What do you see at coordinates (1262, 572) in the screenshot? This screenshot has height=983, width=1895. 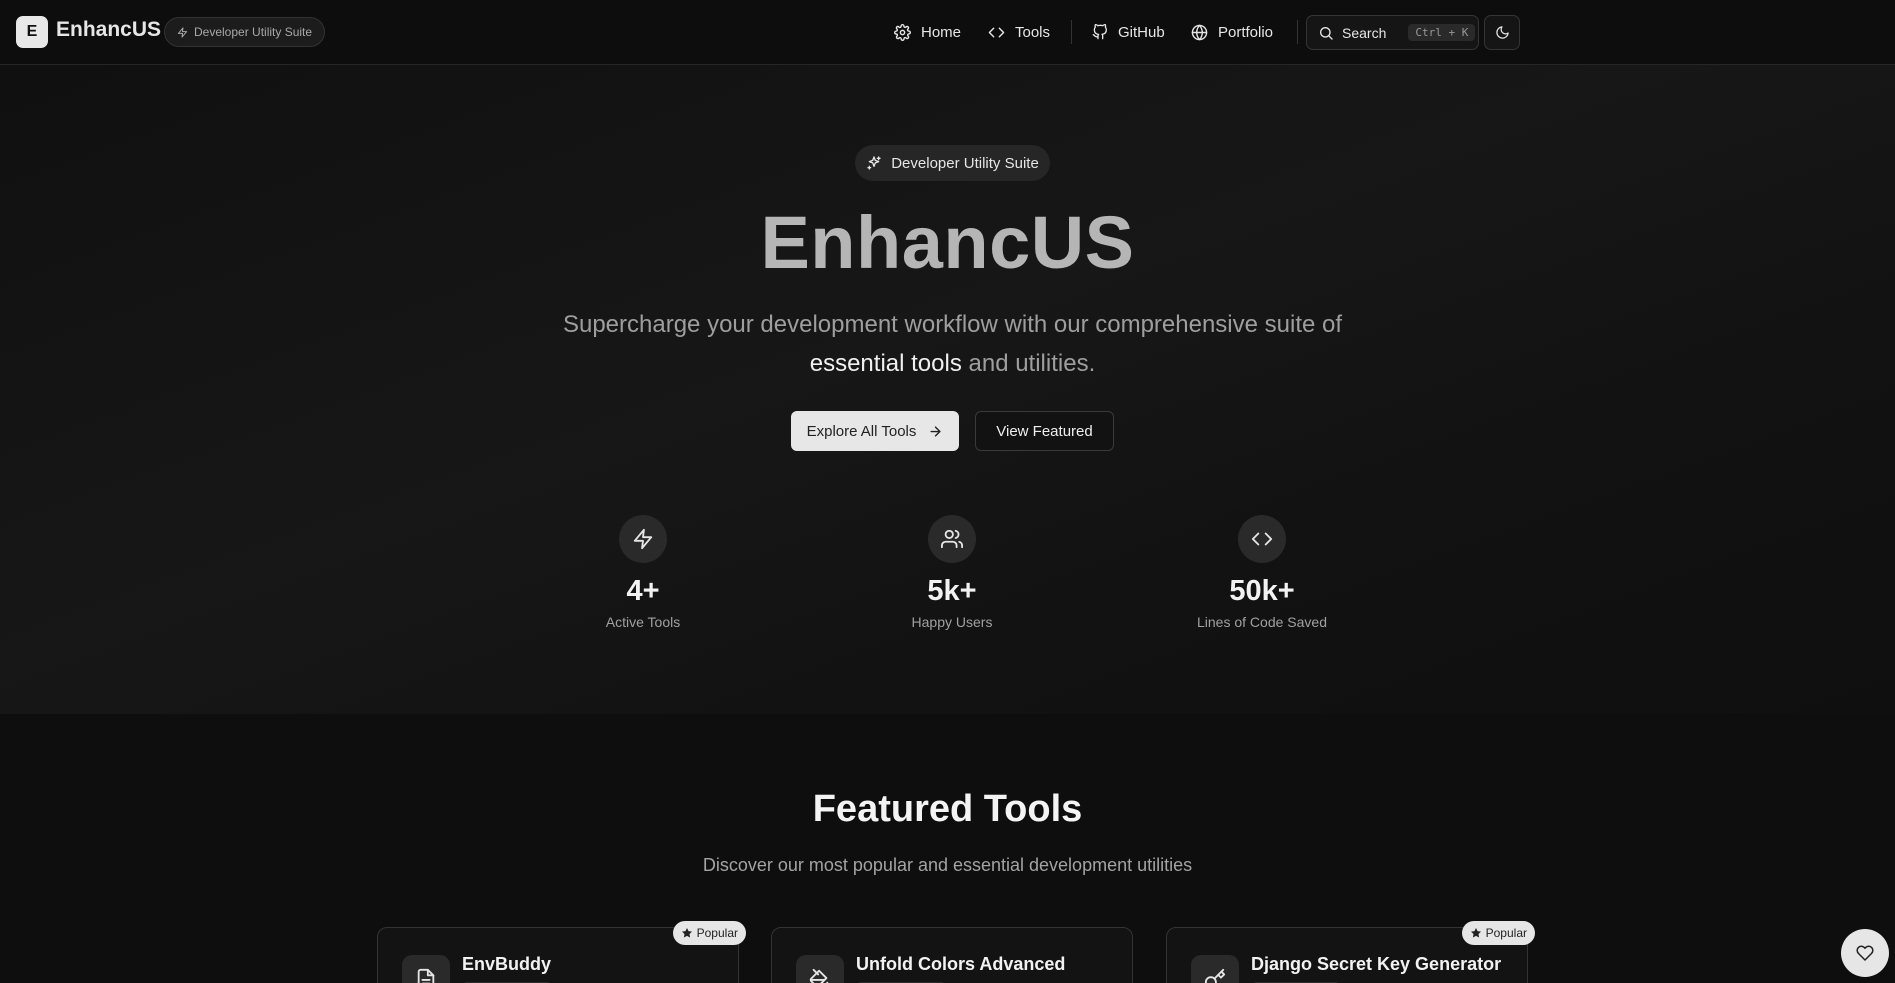 I see `stat-lines-saved: 50k+ Lines of Code Saved` at bounding box center [1262, 572].